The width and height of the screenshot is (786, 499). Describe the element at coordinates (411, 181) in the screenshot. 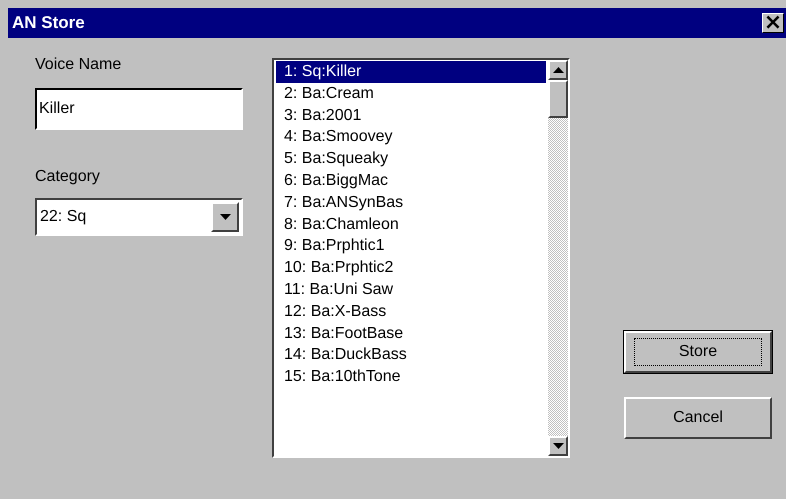

I see `list-item: 6: Ba:BiggMac` at that location.